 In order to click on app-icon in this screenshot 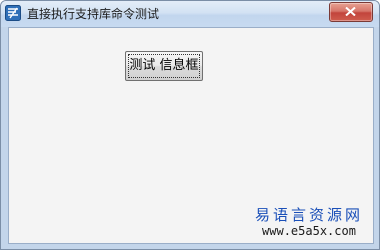, I will do `click(13, 13)`.